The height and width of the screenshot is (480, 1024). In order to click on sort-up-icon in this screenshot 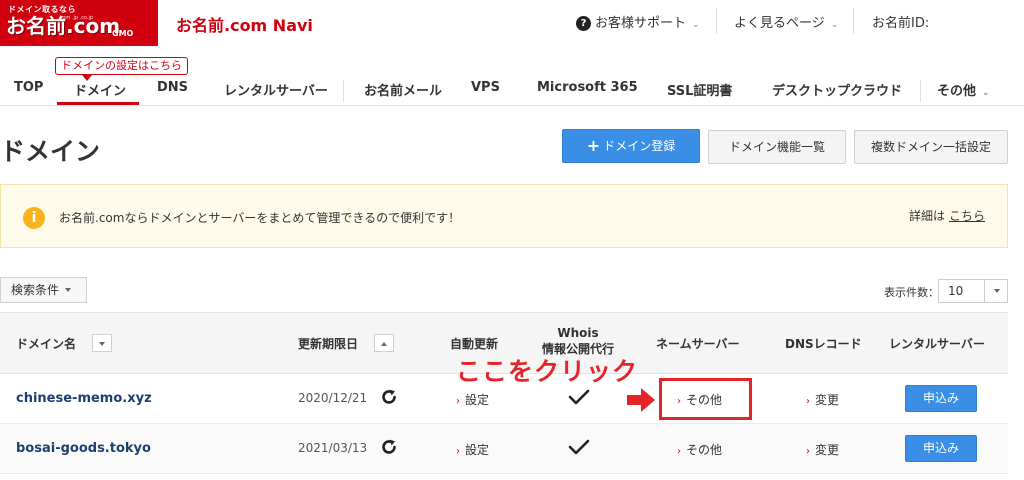, I will do `click(384, 344)`.